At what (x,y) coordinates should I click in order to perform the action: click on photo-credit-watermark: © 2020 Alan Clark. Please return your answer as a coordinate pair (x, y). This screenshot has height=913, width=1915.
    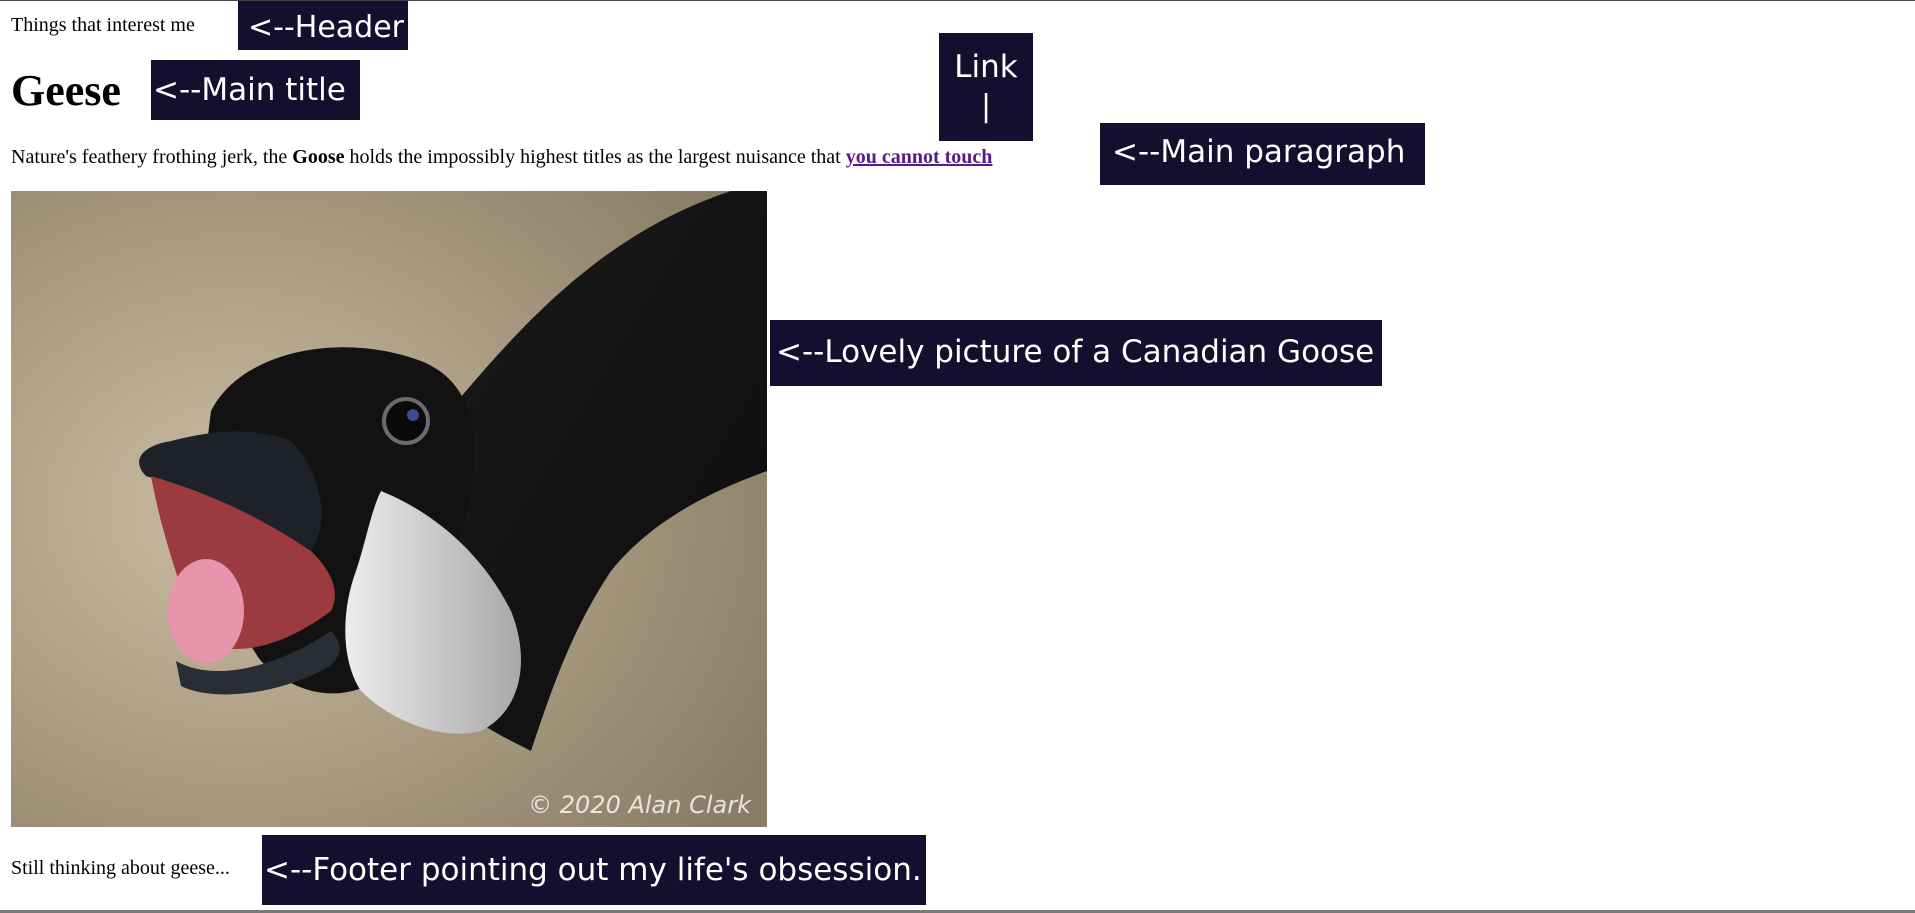
    Looking at the image, I should click on (639, 805).